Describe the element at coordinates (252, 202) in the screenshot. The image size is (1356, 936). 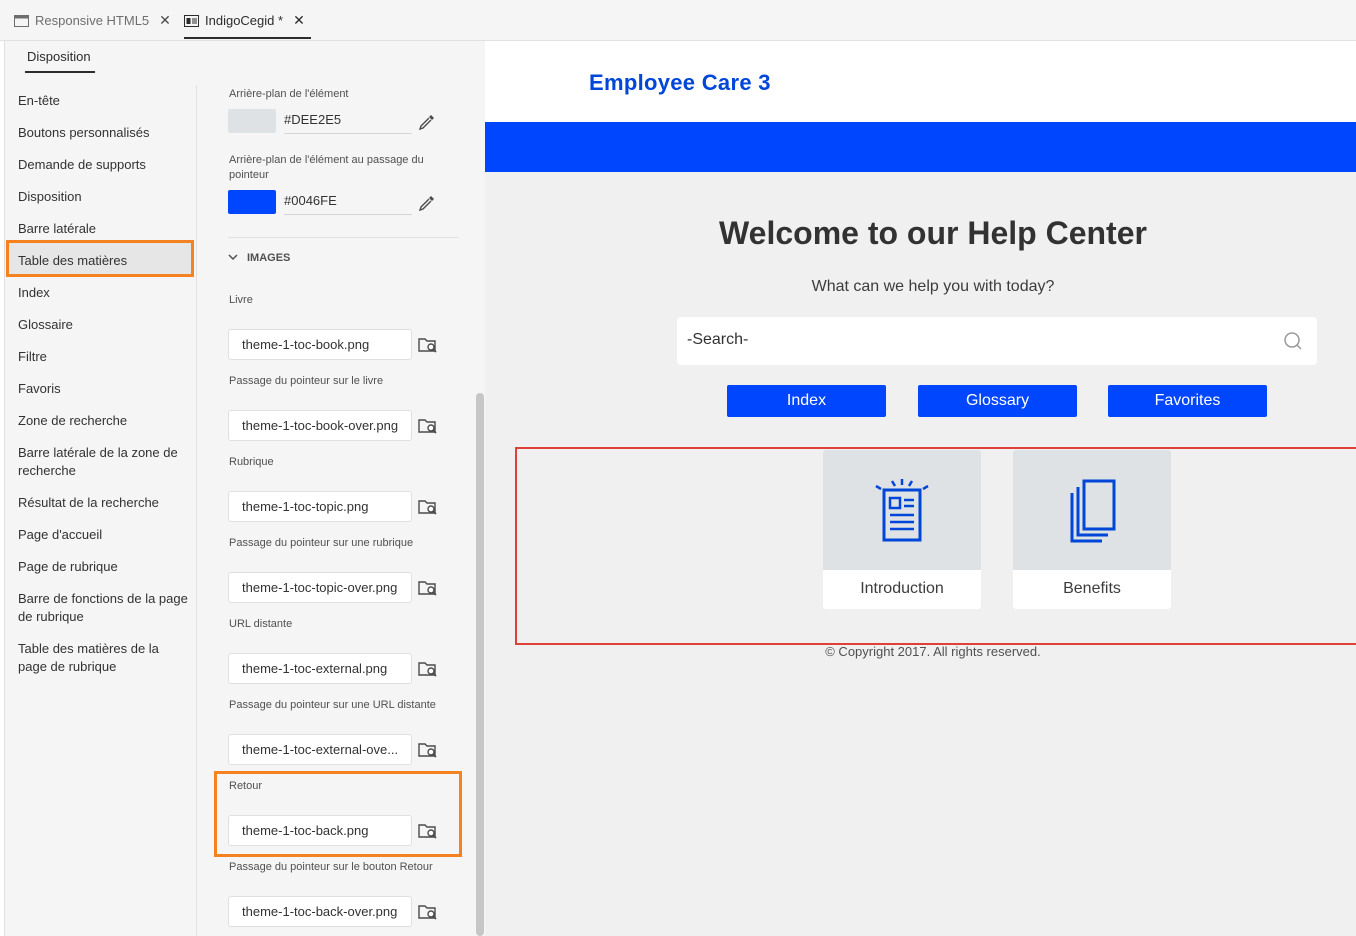
I see `hover-color-swatch` at that location.